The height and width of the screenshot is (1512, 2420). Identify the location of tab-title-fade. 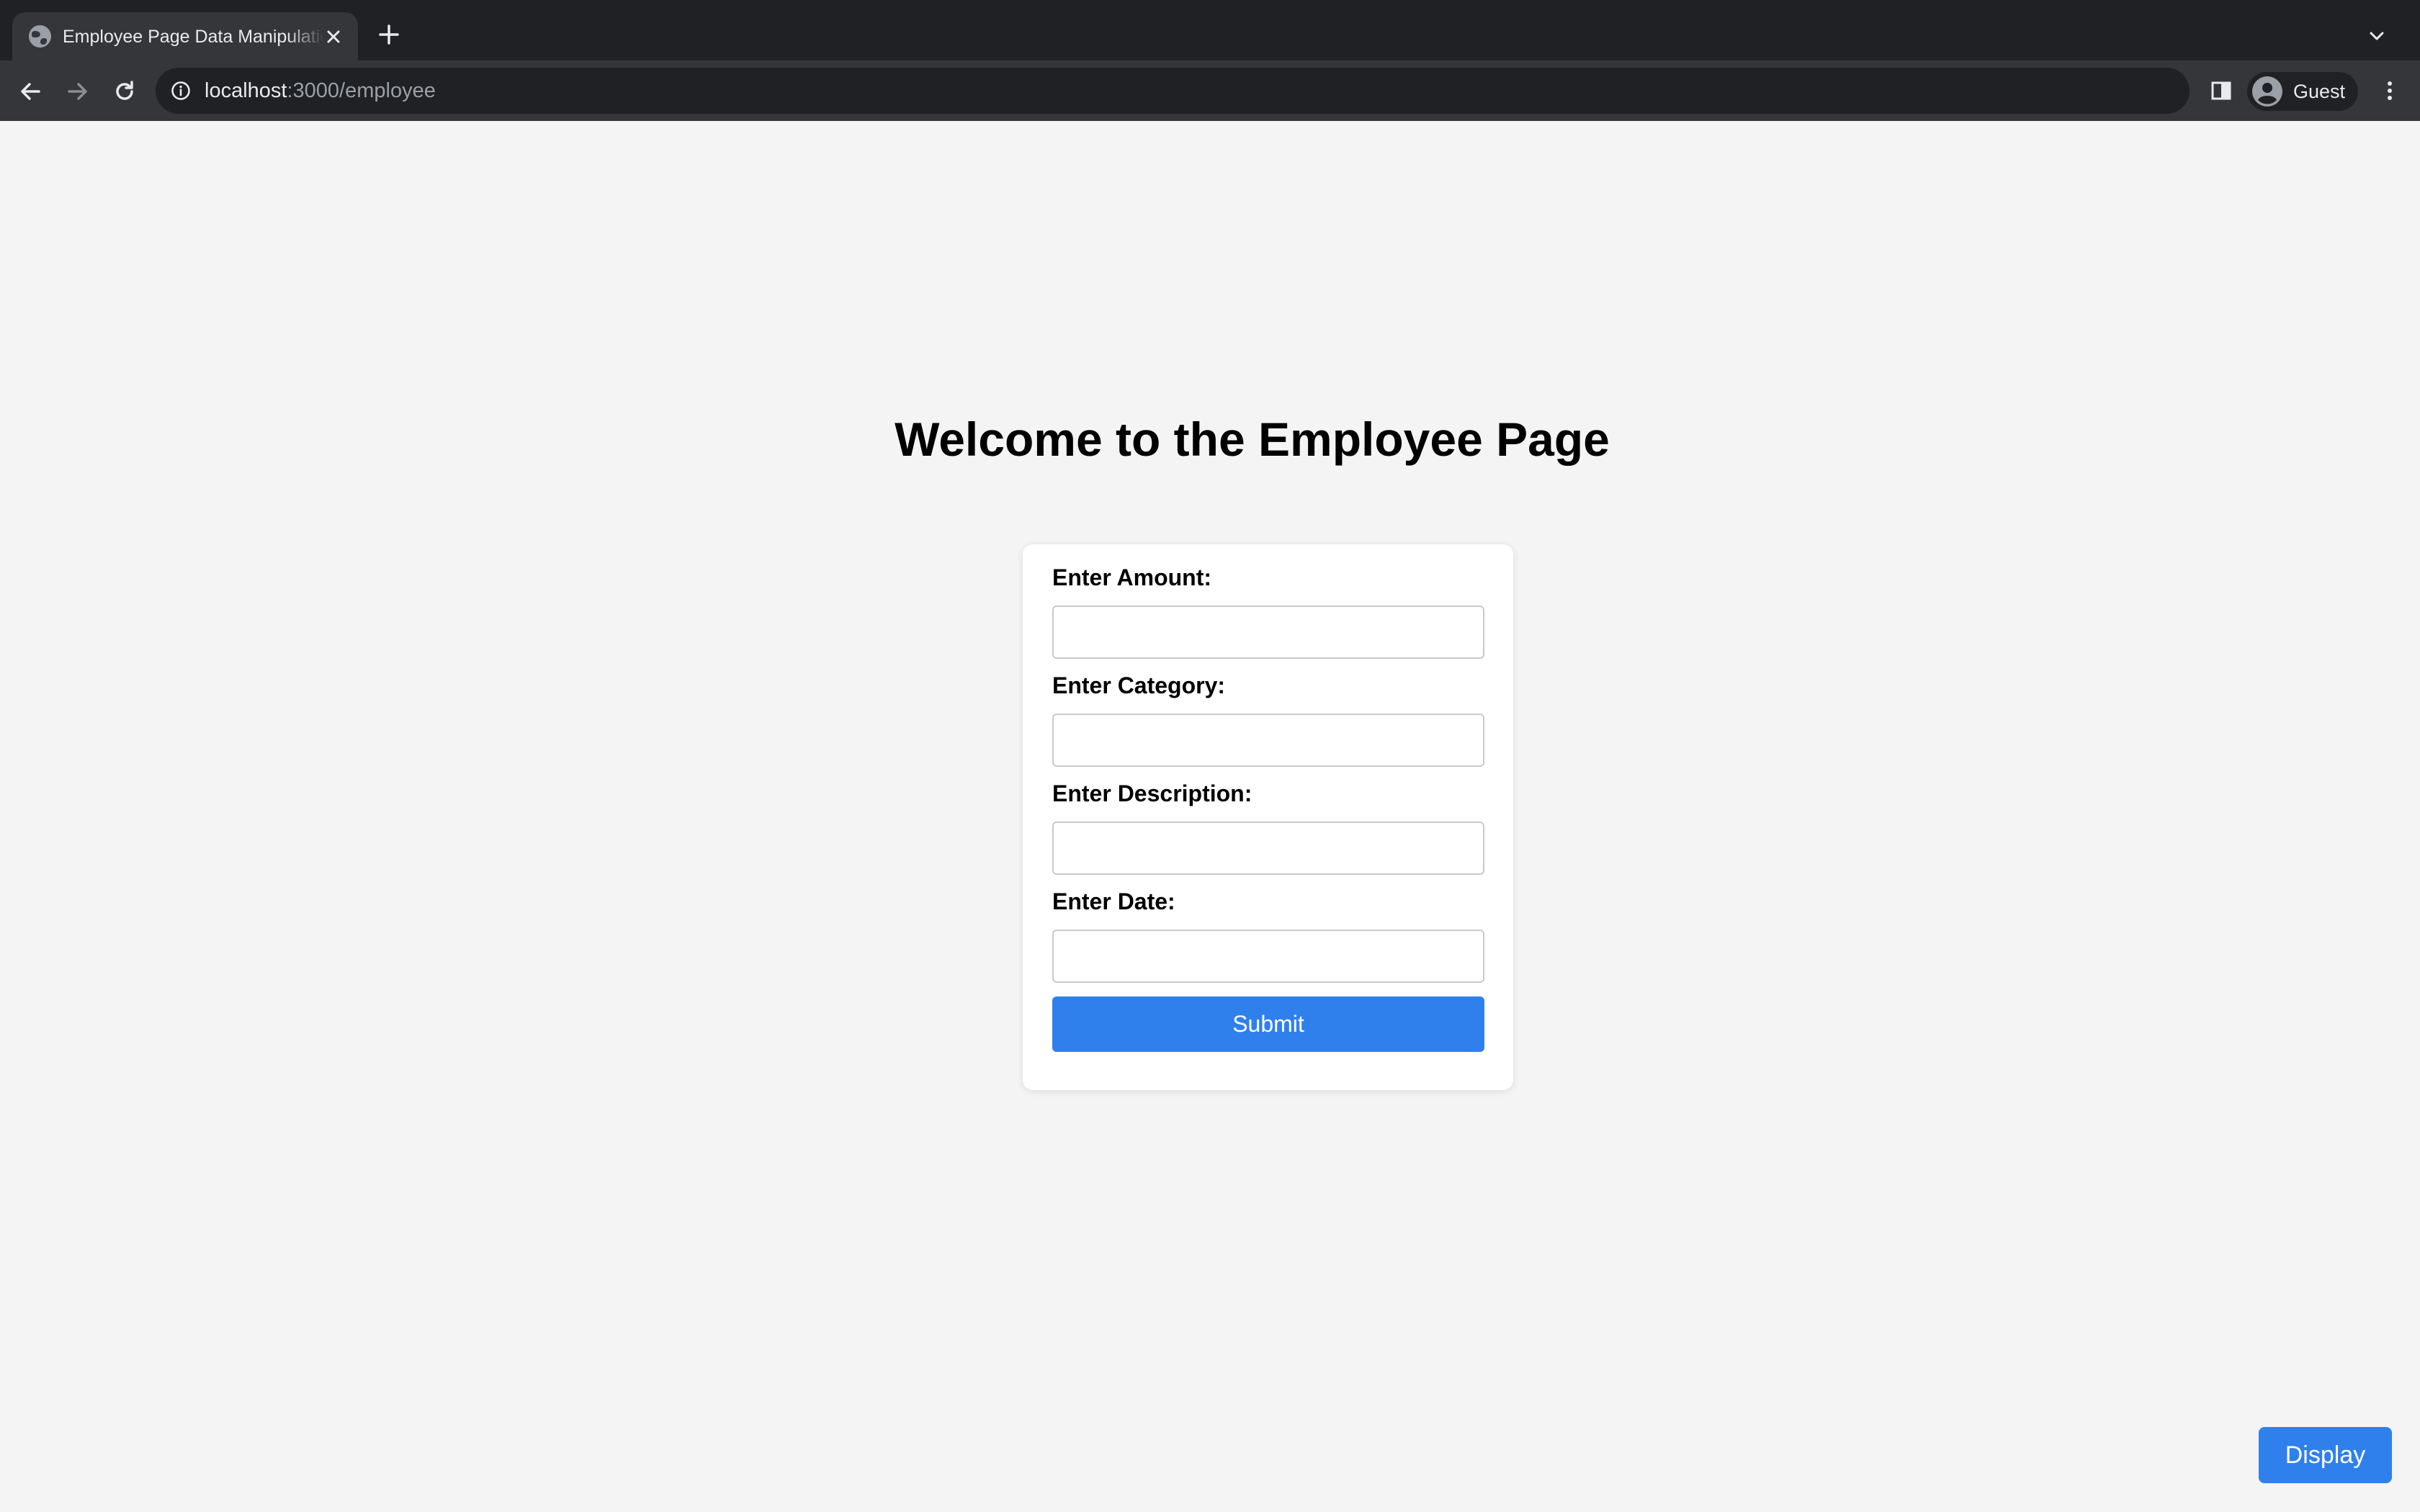
(305, 36).